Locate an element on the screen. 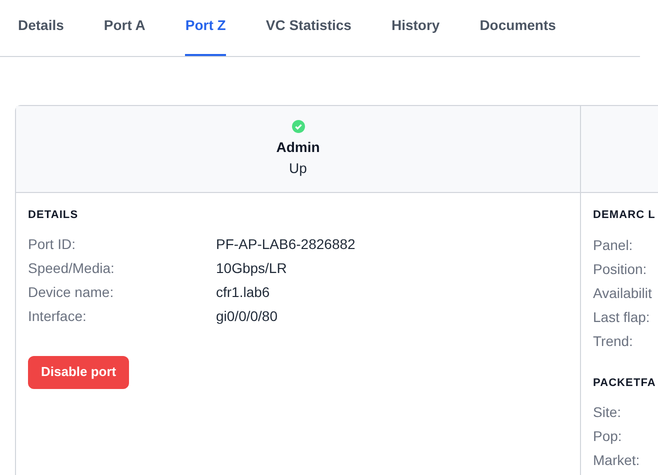  status-value: Up is located at coordinates (298, 168).